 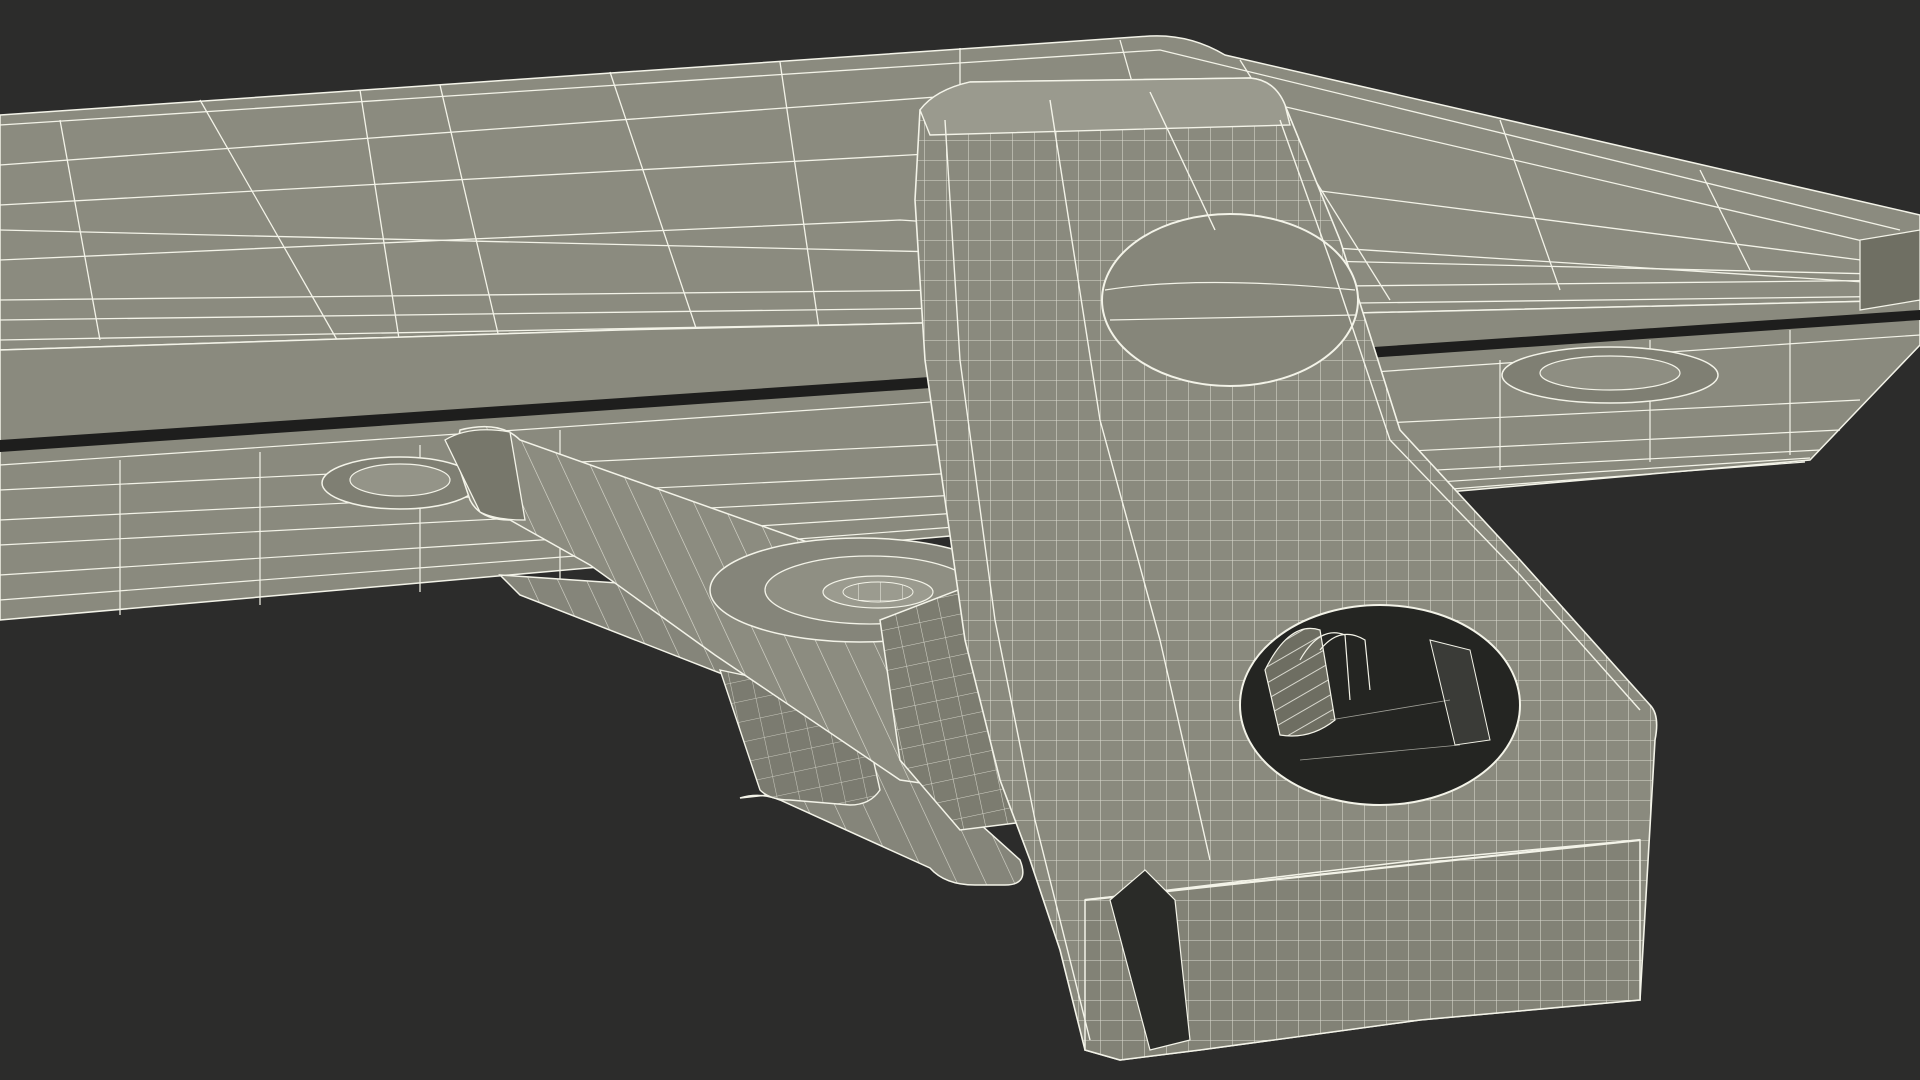 What do you see at coordinates (1105, 106) in the screenshot?
I see `handle-top-lip` at bounding box center [1105, 106].